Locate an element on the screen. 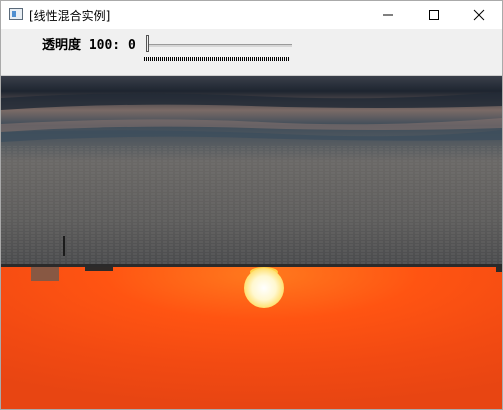 The height and width of the screenshot is (410, 503). trackbar-panel: 透明度 100: 0 is located at coordinates (251, 52).